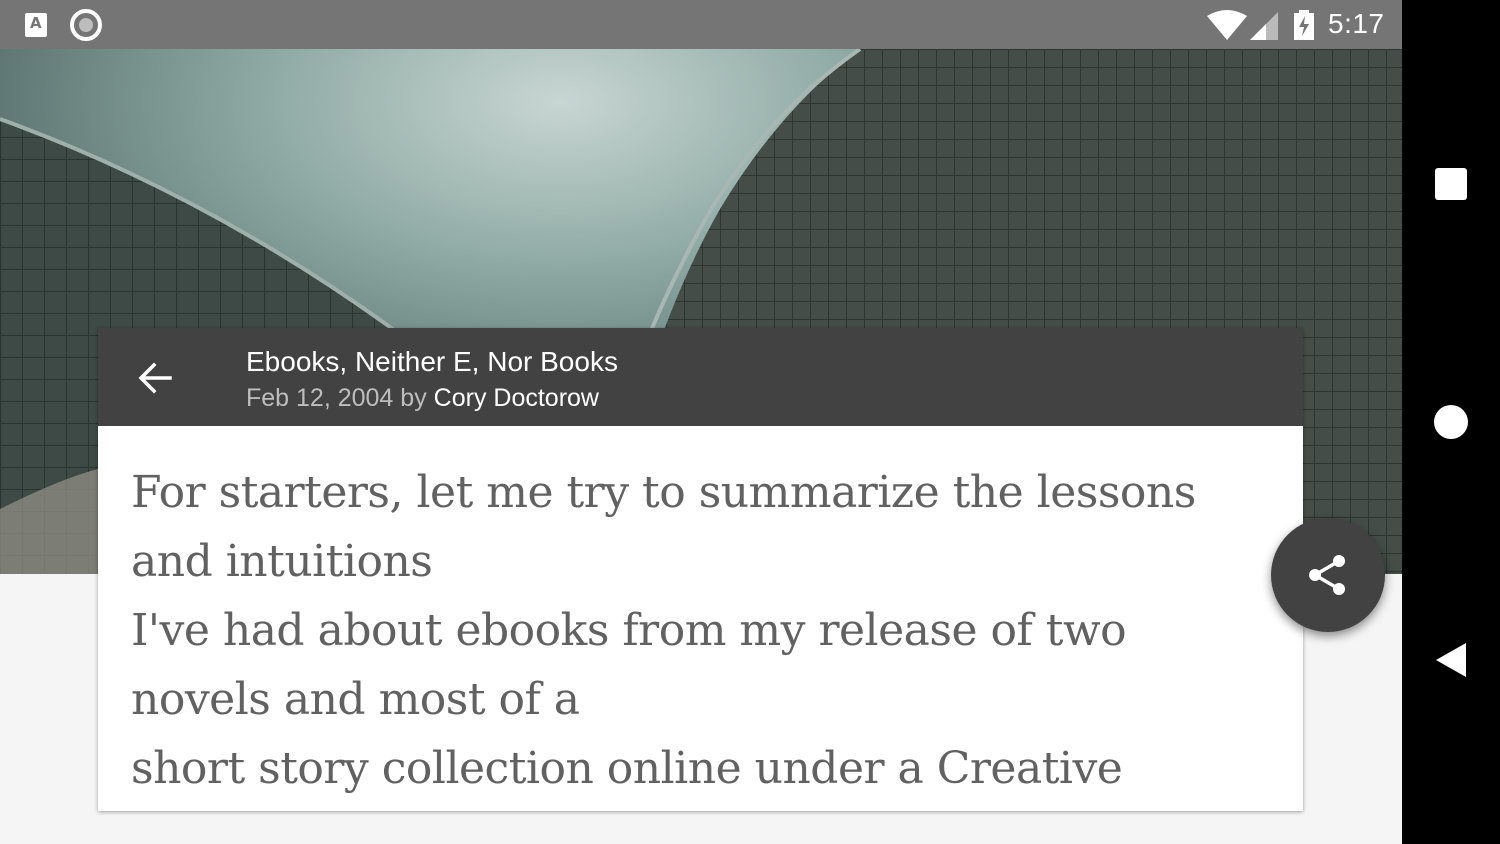 Image resolution: width=1500 pixels, height=844 pixels. What do you see at coordinates (282, 561) in the screenshot?
I see `article-line: and intuitions` at bounding box center [282, 561].